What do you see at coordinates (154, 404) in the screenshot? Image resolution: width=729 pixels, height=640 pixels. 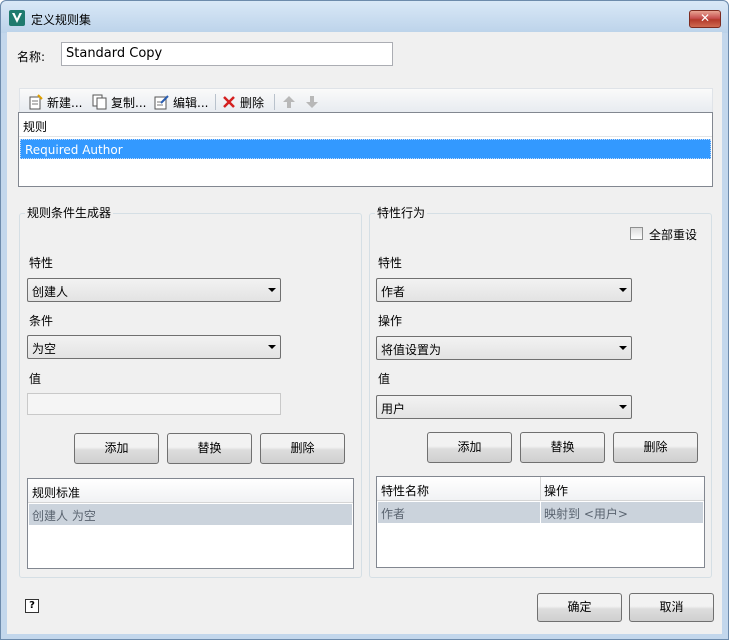 I see `rb-value-input` at bounding box center [154, 404].